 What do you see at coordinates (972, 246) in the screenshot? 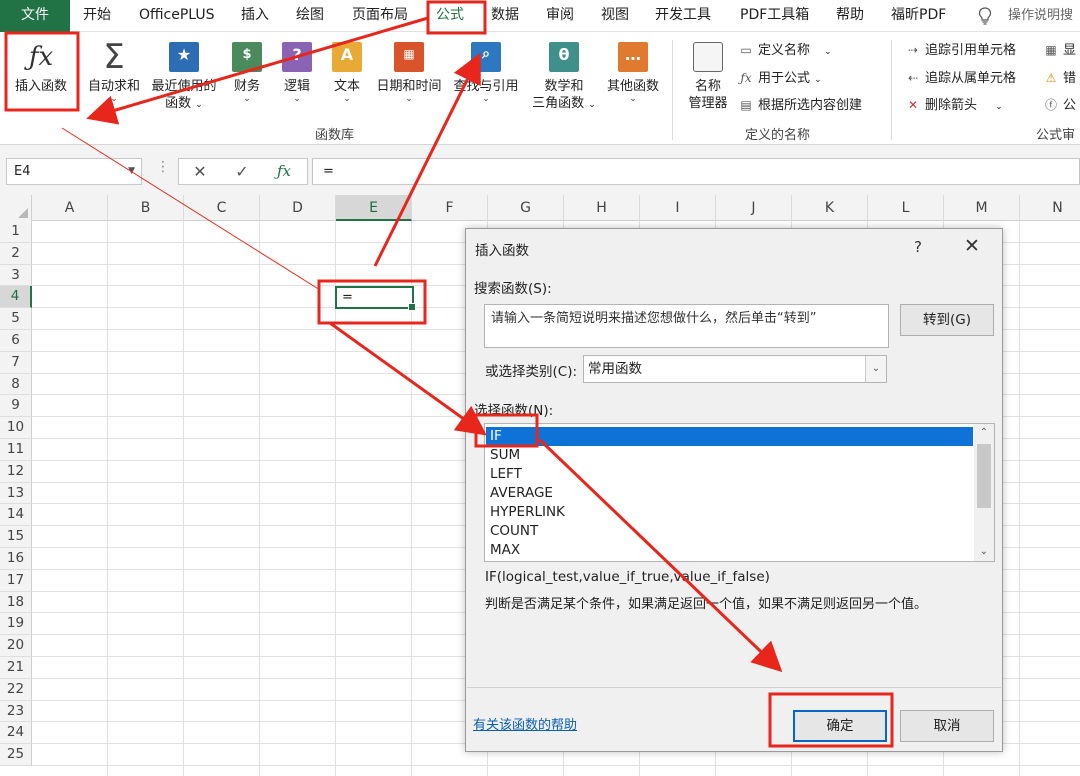
I see `close-icon: ✕` at bounding box center [972, 246].